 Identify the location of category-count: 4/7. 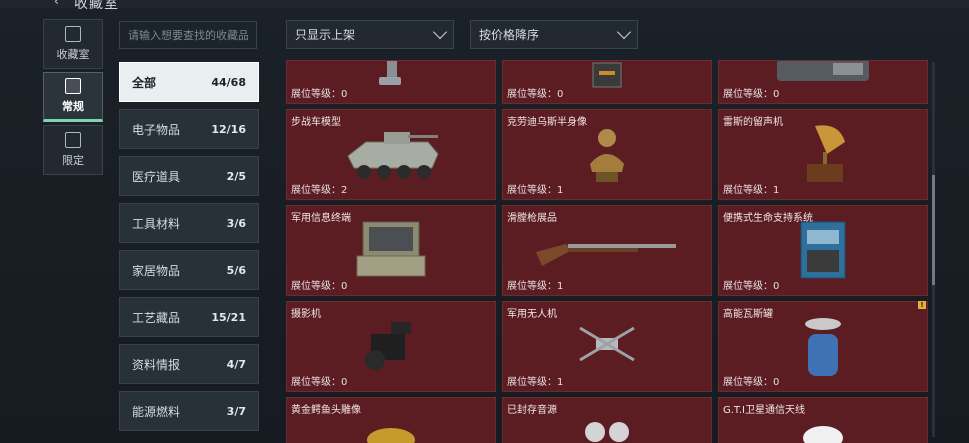
(236, 364).